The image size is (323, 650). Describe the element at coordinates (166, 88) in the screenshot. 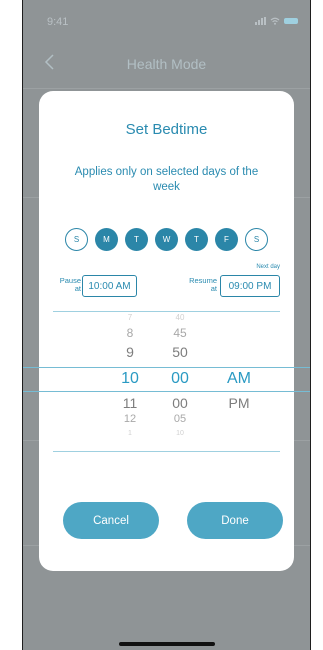

I see `divider` at that location.